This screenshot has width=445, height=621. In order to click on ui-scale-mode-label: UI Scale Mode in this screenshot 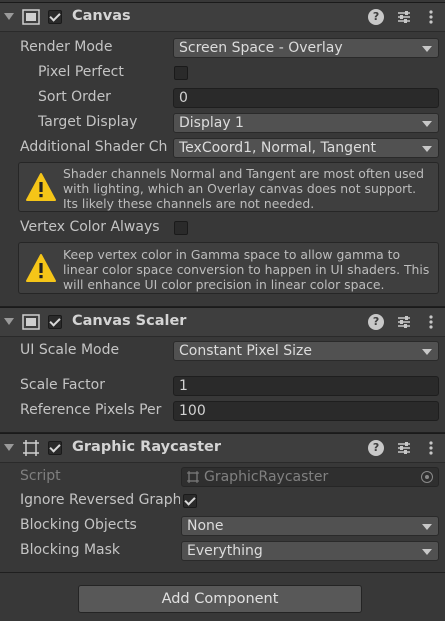, I will do `click(70, 350)`.